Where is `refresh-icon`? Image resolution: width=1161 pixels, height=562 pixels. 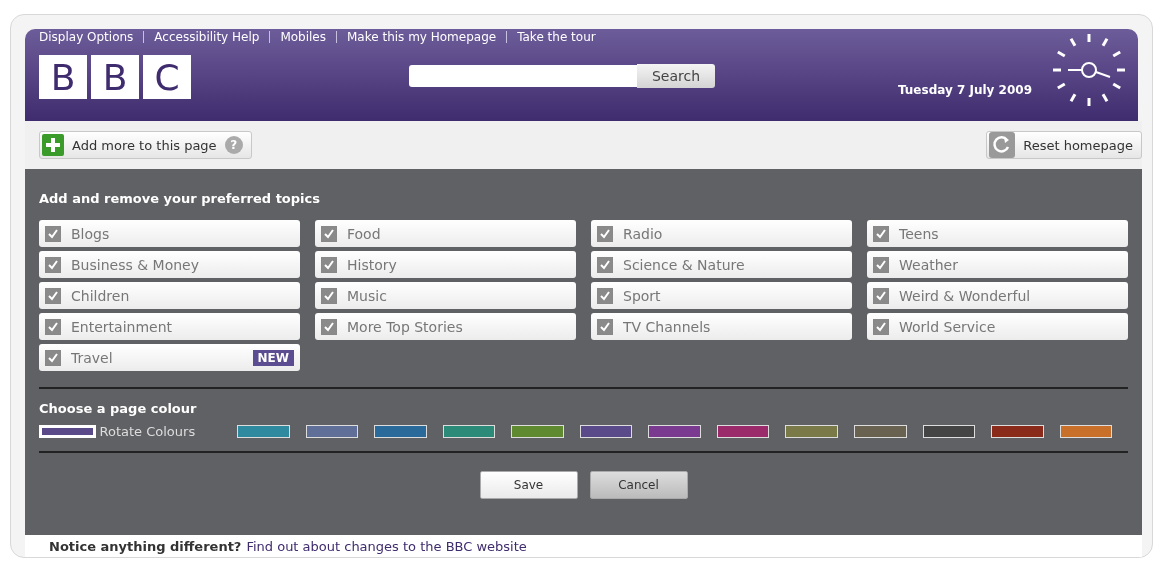 refresh-icon is located at coordinates (1002, 145).